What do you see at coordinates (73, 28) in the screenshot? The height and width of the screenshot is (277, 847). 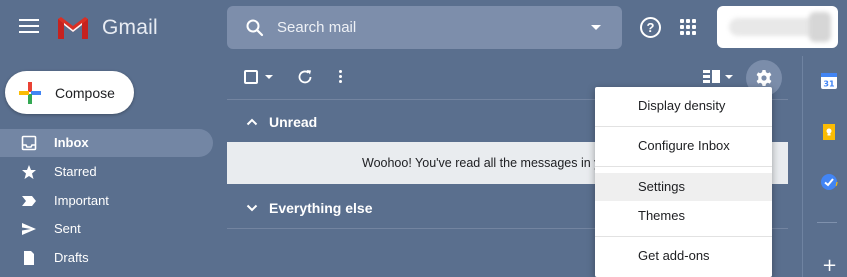 I see `gmail-logo-icon` at bounding box center [73, 28].